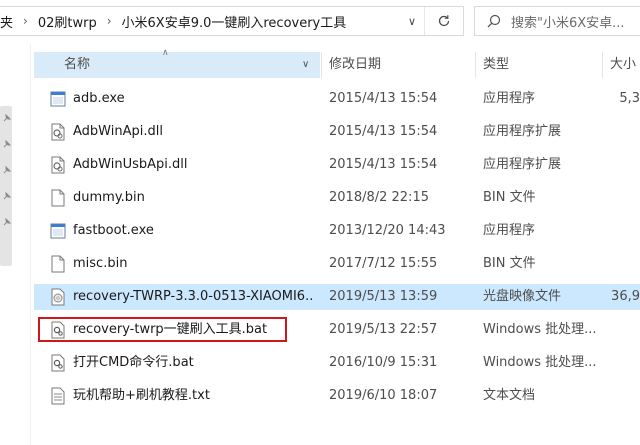  I want to click on file-modified-date: 2019/5/13 13:59, so click(383, 296).